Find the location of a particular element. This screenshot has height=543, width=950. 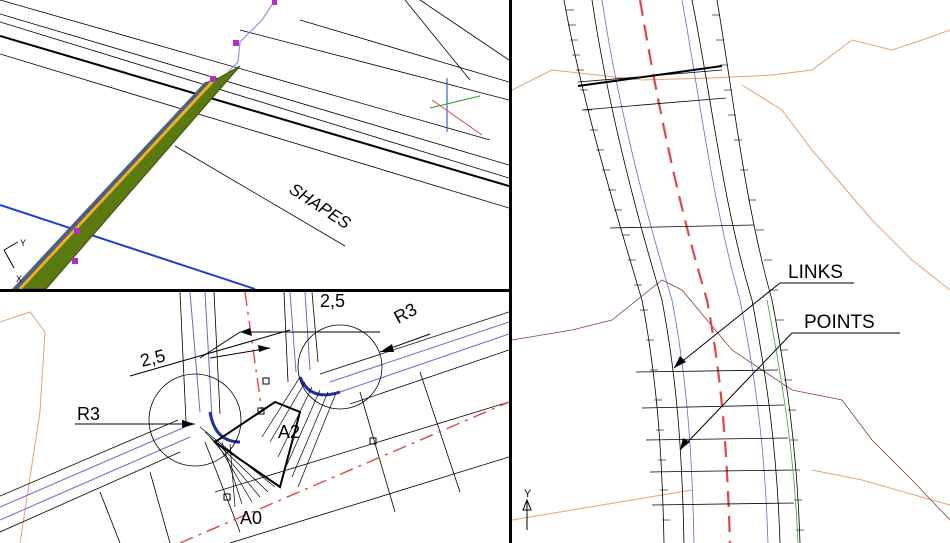

station-section-bold is located at coordinates (650, 76).